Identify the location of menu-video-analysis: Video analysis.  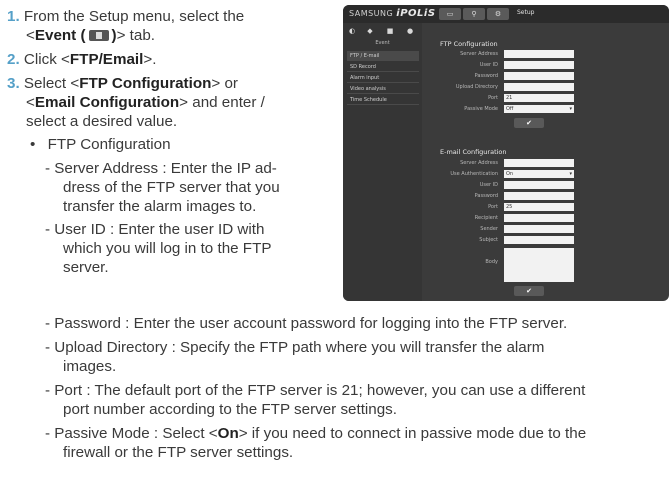
(383, 89).